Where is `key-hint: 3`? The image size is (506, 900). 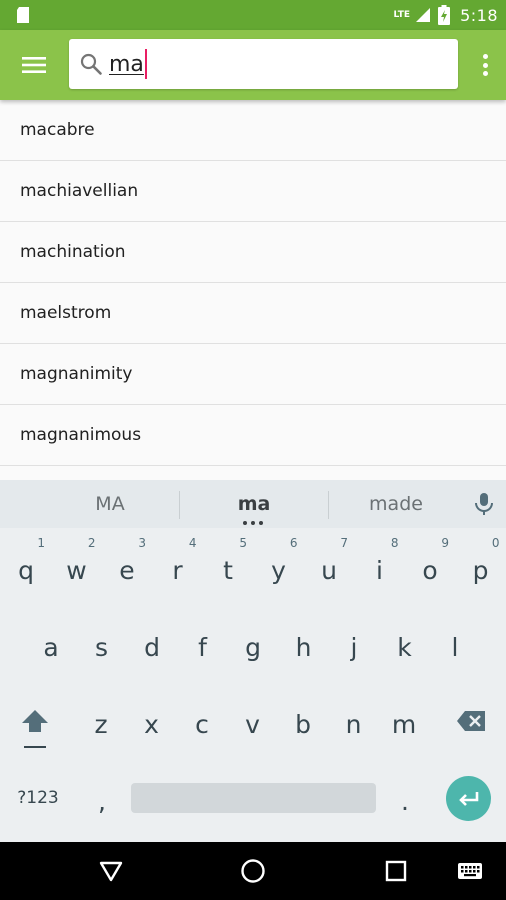
key-hint: 3 is located at coordinates (142, 543).